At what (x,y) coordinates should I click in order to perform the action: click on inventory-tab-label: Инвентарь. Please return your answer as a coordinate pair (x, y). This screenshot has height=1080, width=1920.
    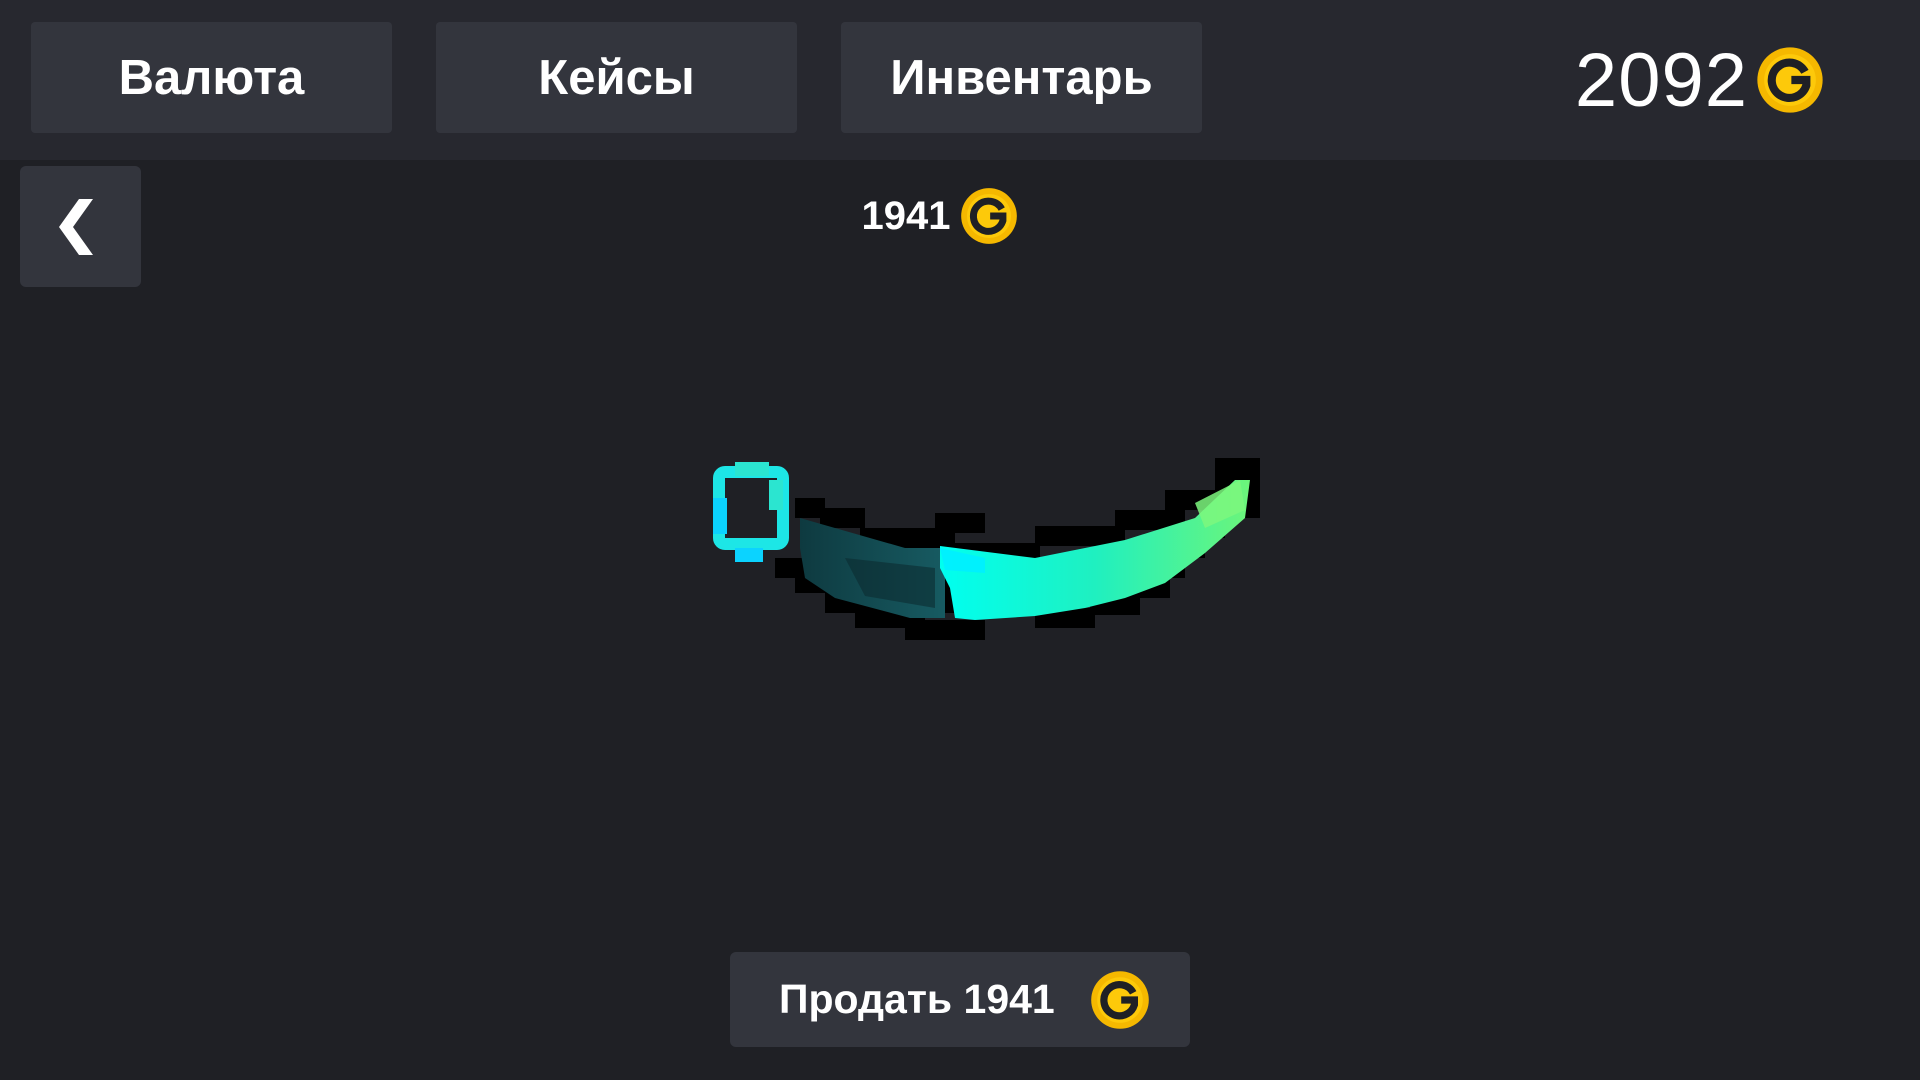
    Looking at the image, I should click on (1021, 77).